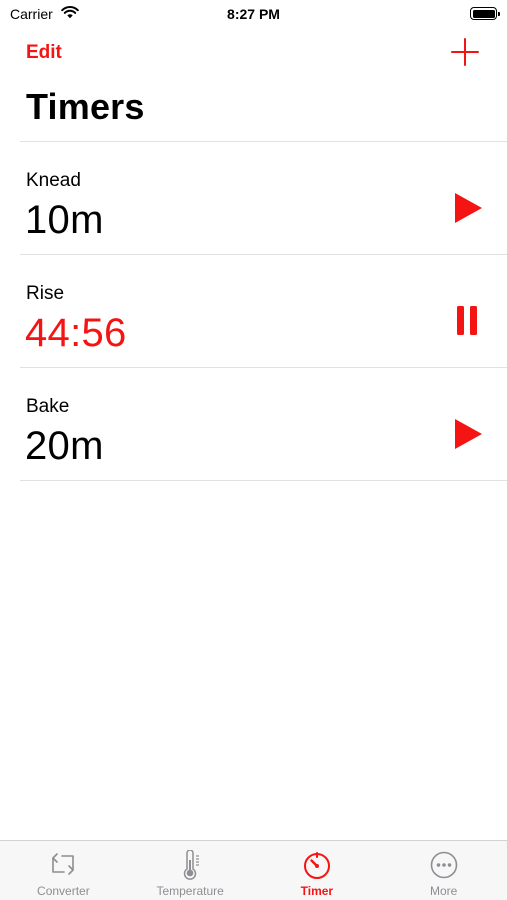 The width and height of the screenshot is (507, 900). What do you see at coordinates (44, 53) in the screenshot?
I see `edit-button: Edit` at bounding box center [44, 53].